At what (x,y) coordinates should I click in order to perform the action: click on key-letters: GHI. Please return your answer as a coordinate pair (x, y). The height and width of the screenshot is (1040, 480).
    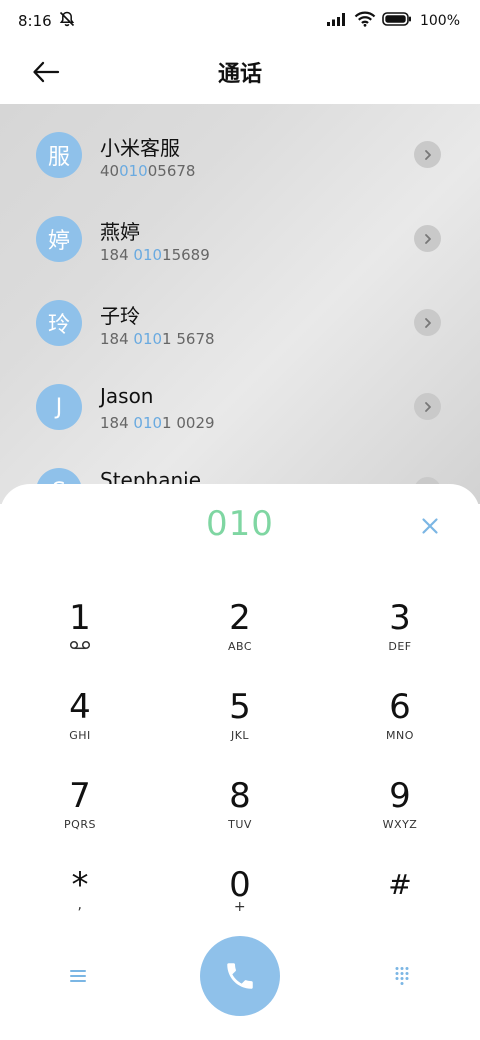
    Looking at the image, I should click on (80, 735).